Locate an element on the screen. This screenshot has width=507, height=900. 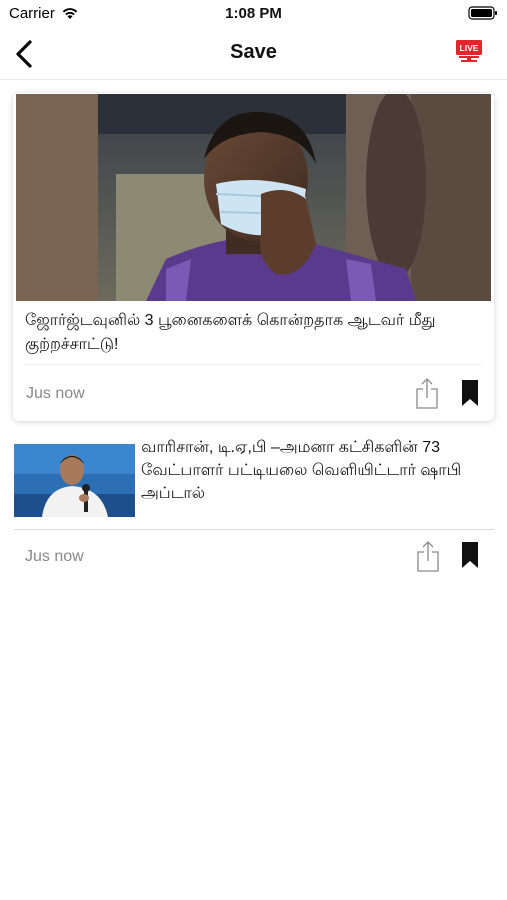
status-time: 1:08 PM is located at coordinates (253, 13).